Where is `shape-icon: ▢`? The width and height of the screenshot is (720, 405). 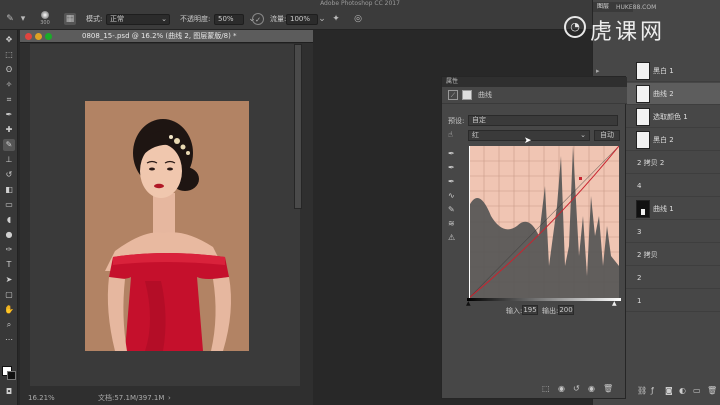 shape-icon: ▢ is located at coordinates (9, 295).